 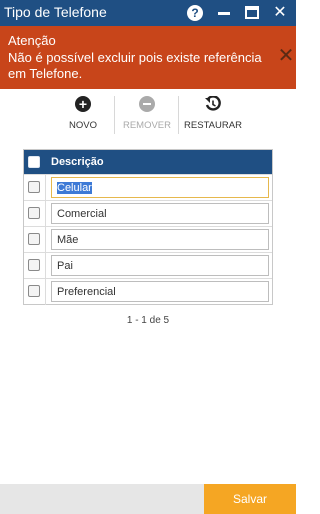 I want to click on table-row: Celular, so click(x=148, y=187).